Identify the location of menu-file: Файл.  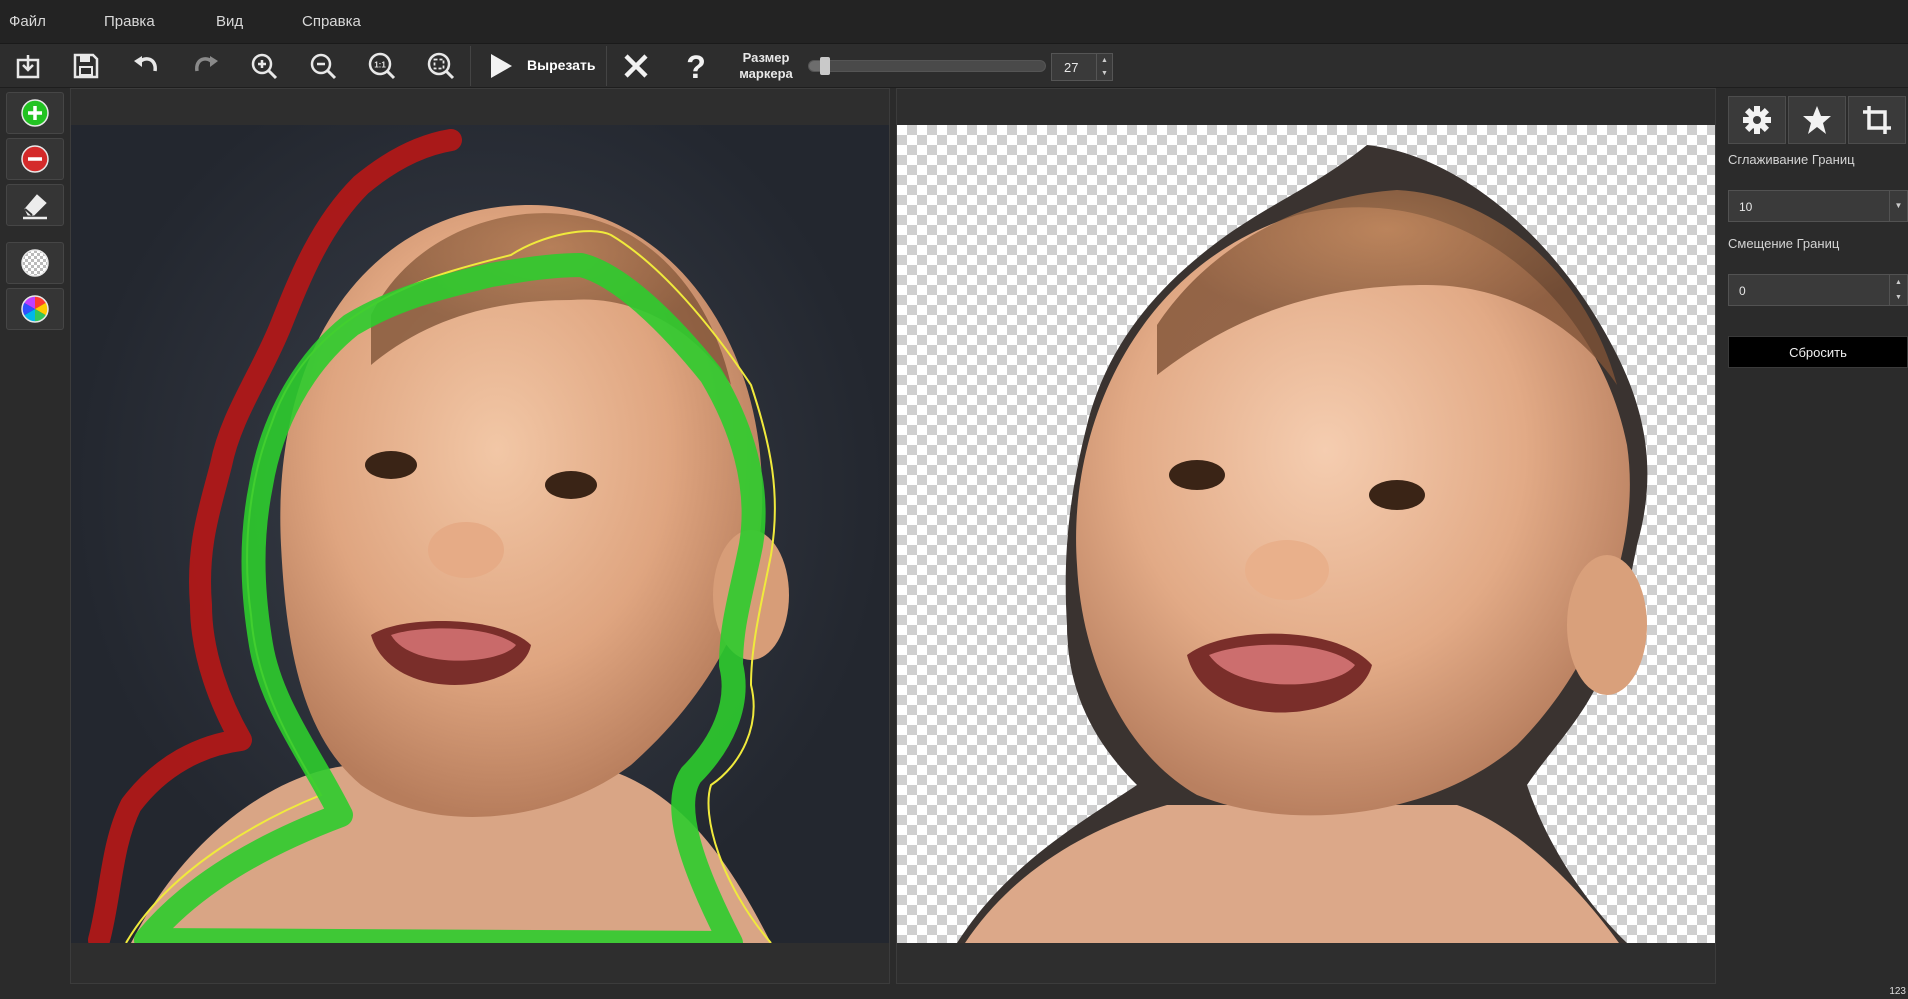
(27, 21).